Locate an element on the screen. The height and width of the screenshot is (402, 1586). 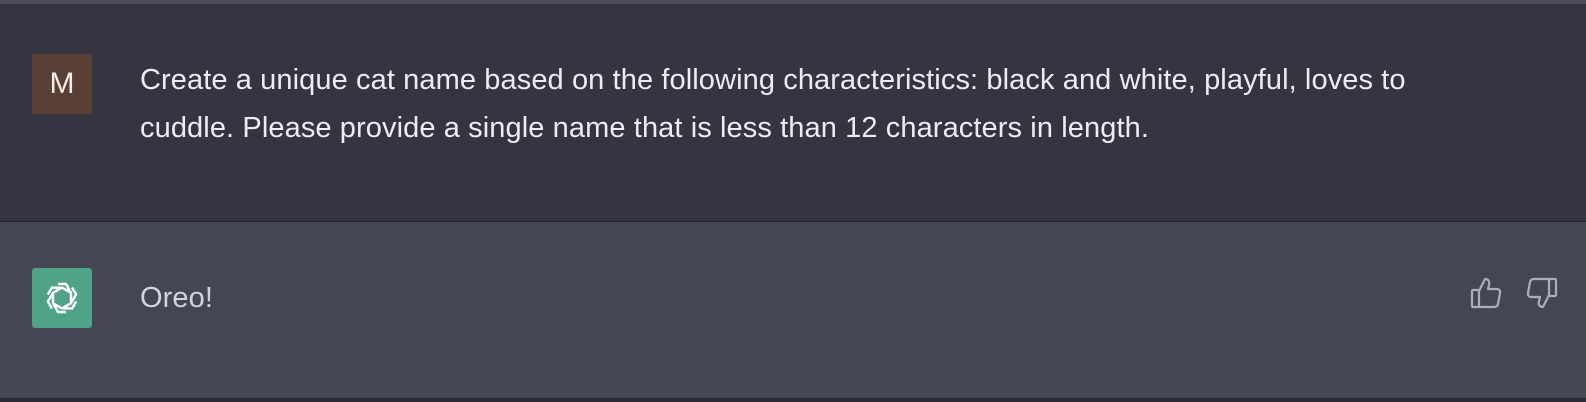
thumbs-down-icon is located at coordinates (1542, 293).